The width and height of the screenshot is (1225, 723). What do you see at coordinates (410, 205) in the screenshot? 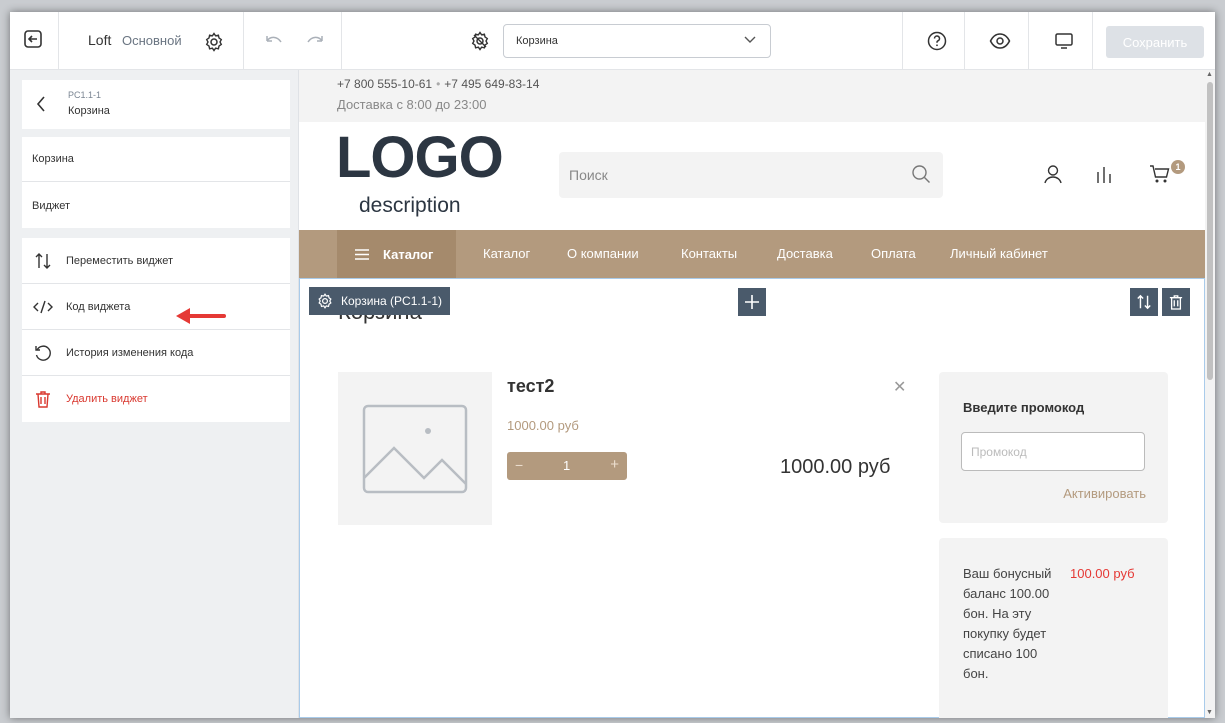
I see `logo-description: description` at bounding box center [410, 205].